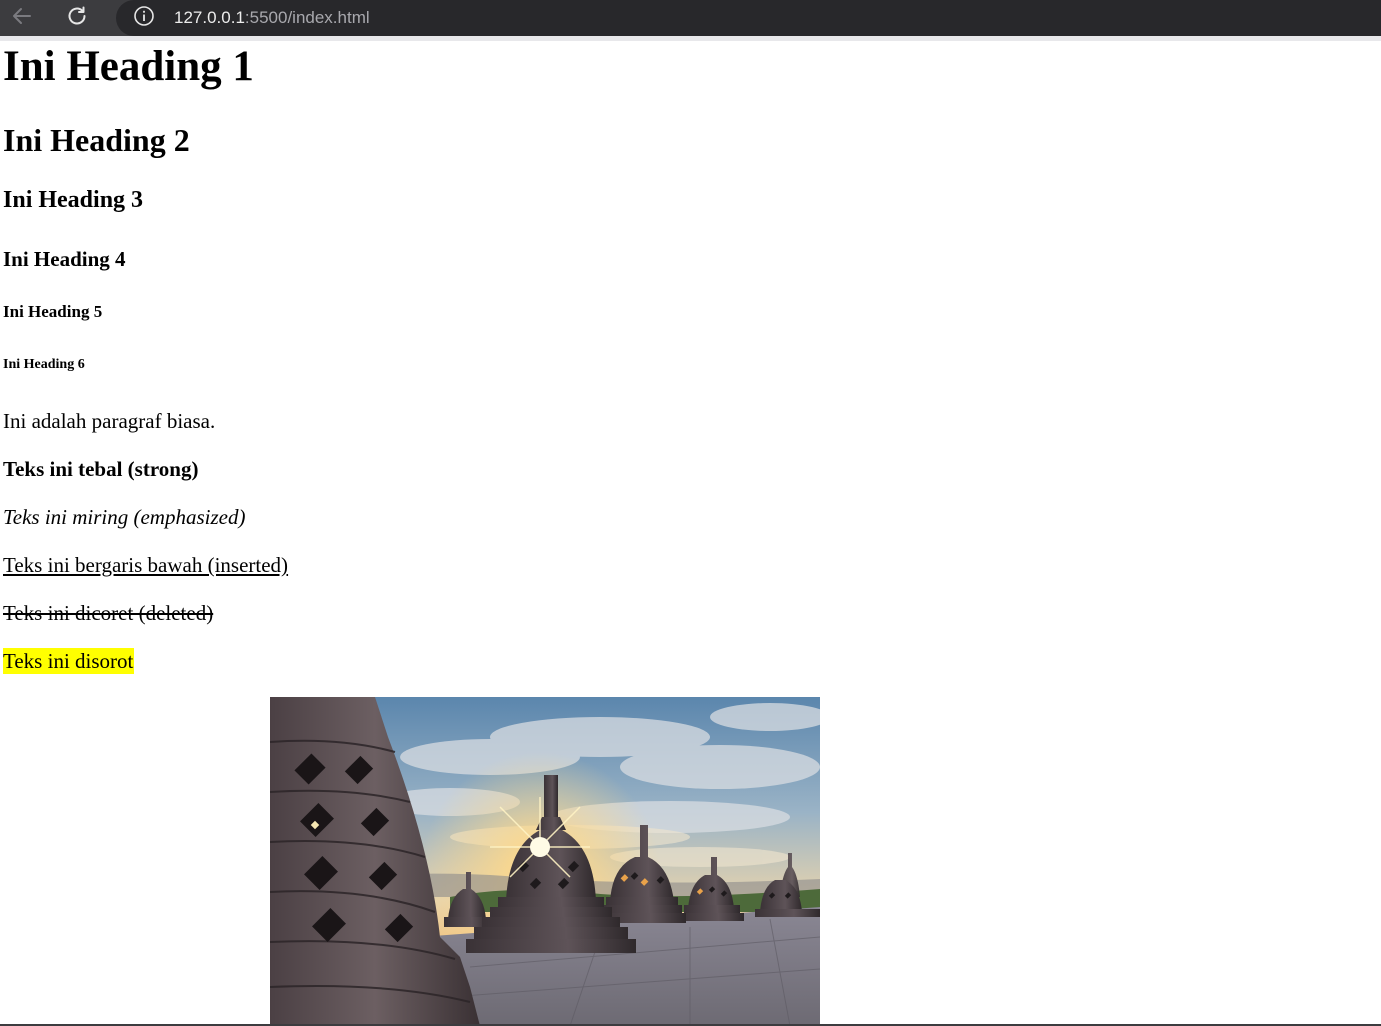 The image size is (1381, 1026). I want to click on heading-1: Ini Heading 1, so click(128, 66).